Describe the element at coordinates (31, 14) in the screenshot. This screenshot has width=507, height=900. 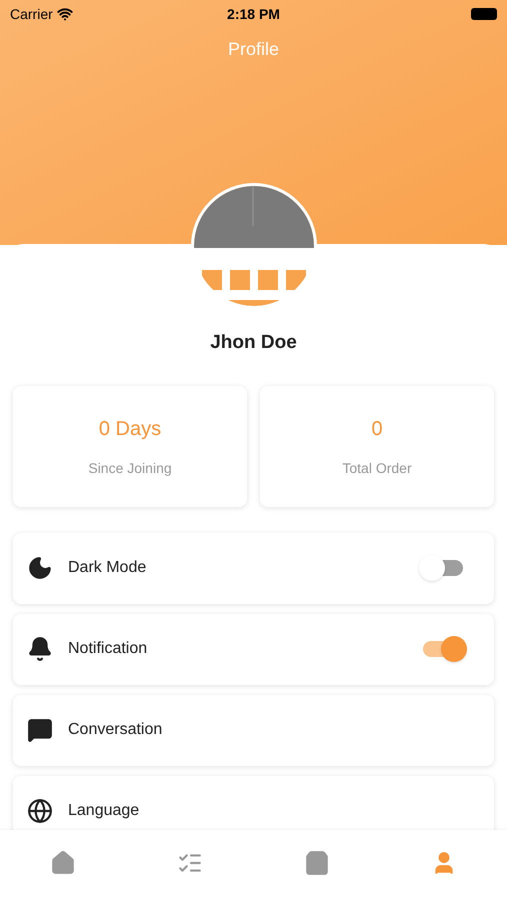
I see `carrier-label: Carrier` at that location.